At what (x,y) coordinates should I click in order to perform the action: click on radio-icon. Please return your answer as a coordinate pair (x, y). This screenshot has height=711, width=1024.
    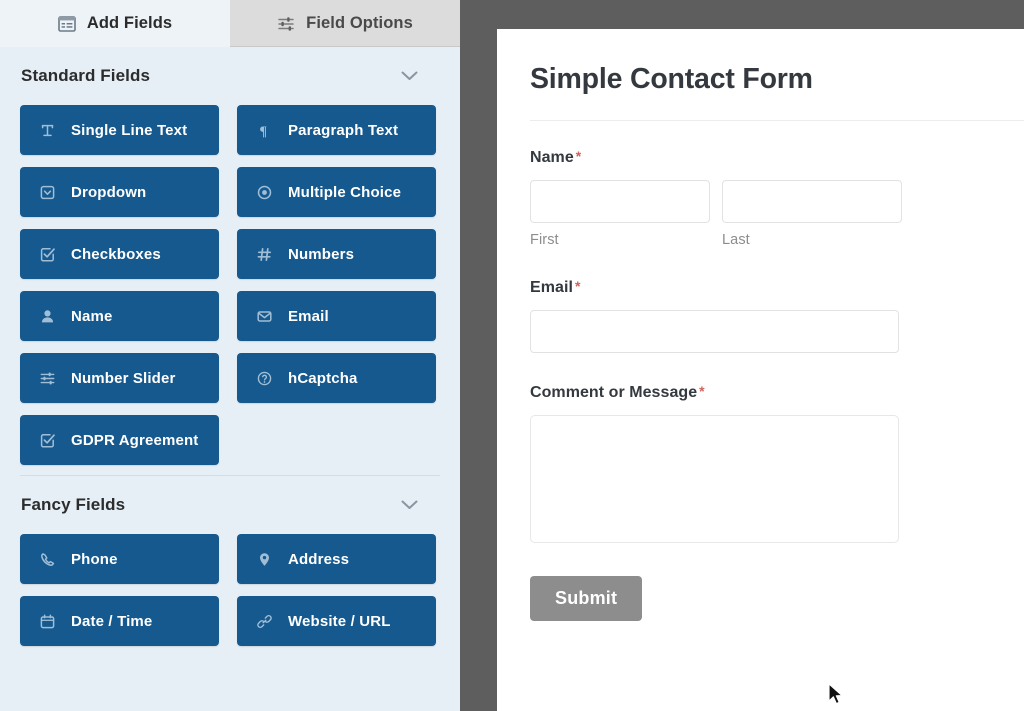
    Looking at the image, I should click on (265, 192).